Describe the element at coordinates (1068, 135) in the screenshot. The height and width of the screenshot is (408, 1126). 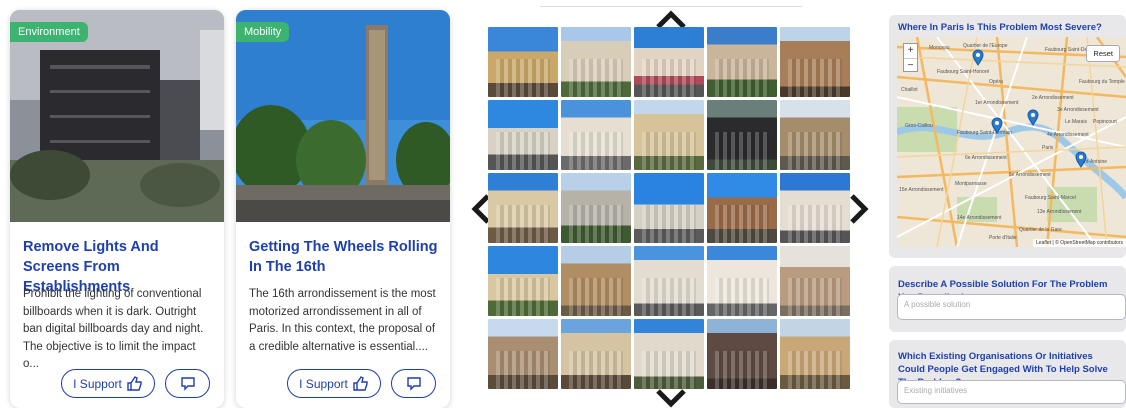
I see `map-label: 4e Arrondissement` at that location.